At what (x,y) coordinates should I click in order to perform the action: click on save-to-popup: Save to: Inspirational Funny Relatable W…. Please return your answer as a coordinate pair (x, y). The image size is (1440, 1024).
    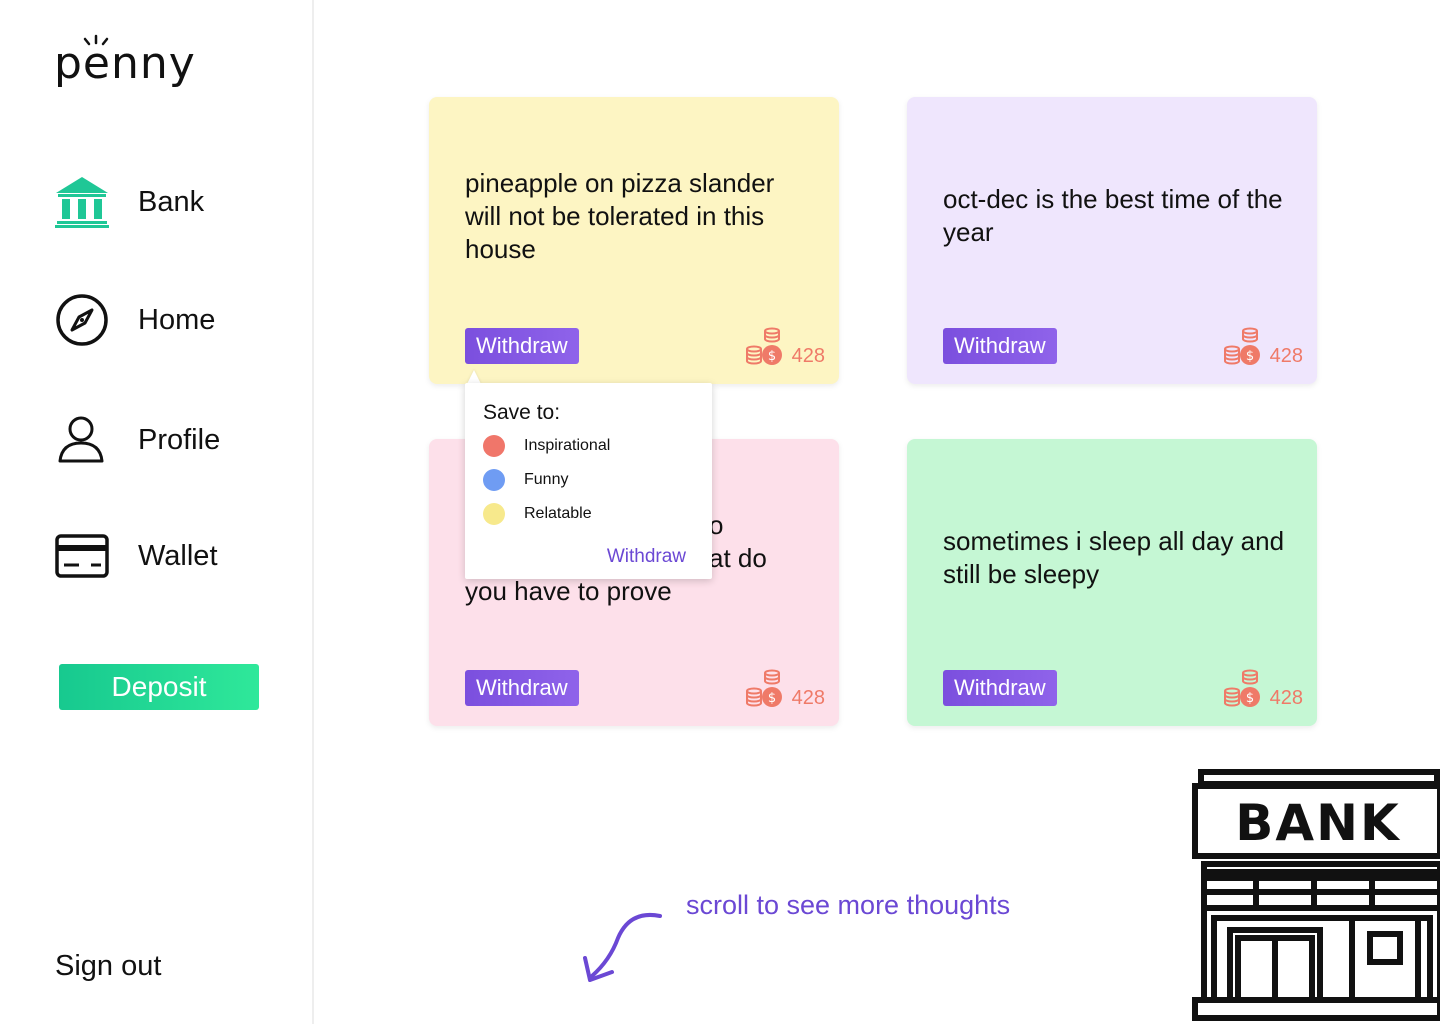
    Looking at the image, I should click on (588, 481).